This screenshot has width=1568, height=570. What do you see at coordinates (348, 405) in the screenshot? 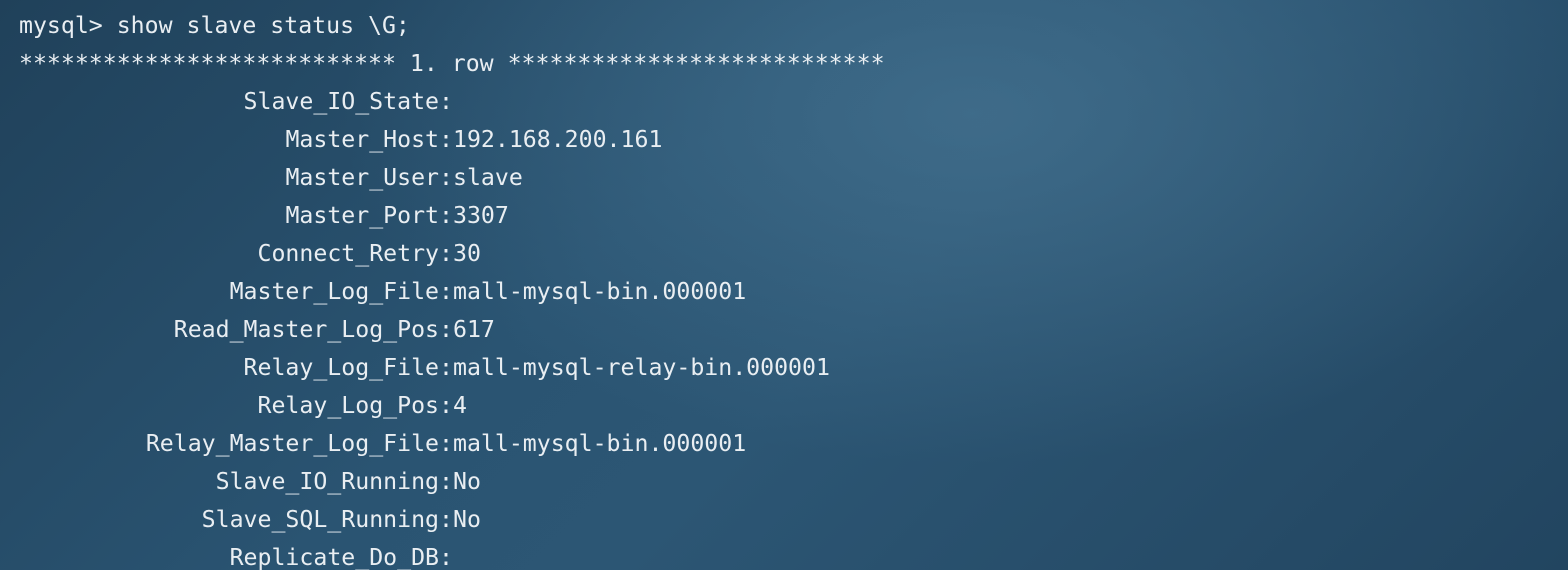
I see `field-name: Relay_Log_Pos` at bounding box center [348, 405].